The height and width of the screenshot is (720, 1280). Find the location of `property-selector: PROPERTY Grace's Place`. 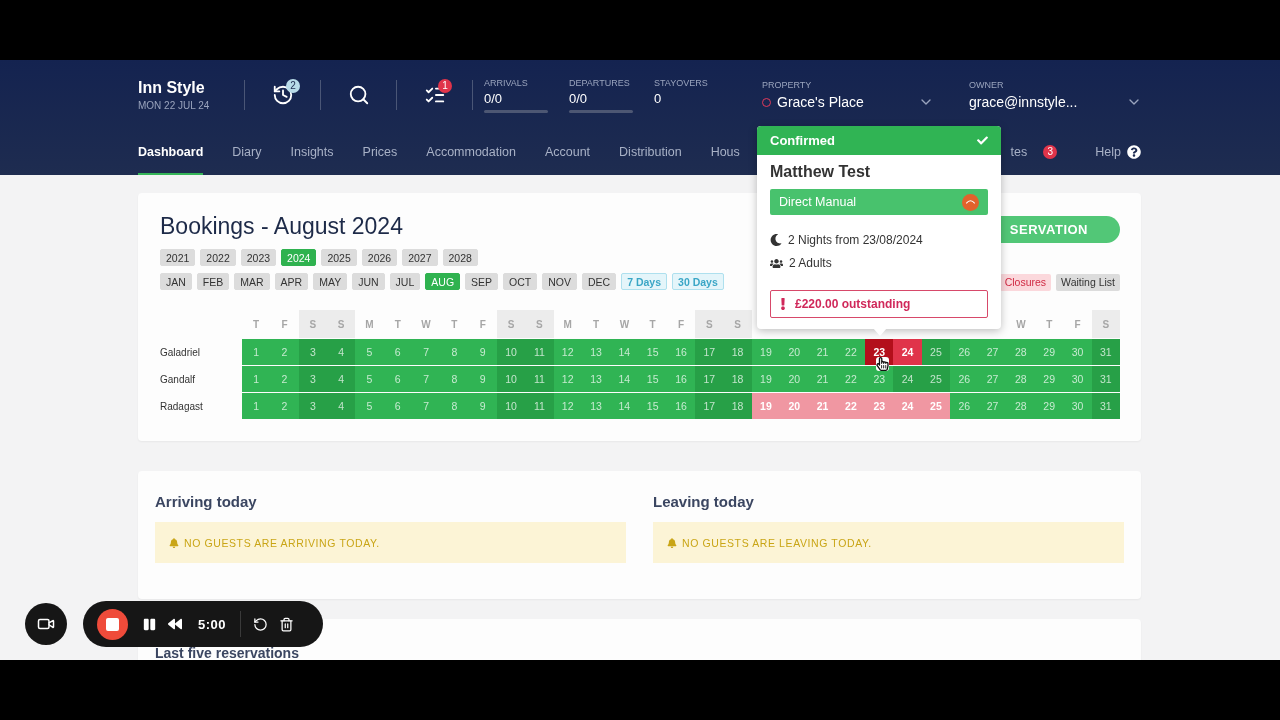

property-selector: PROPERTY Grace's Place is located at coordinates (848, 95).